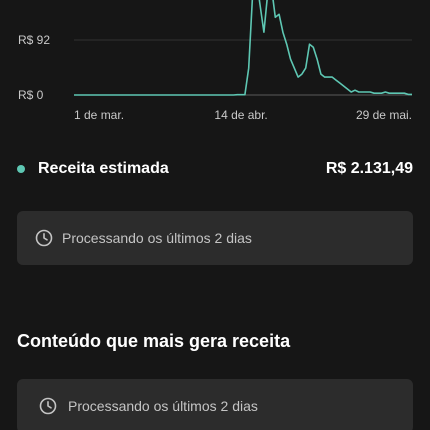  I want to click on processing-card: Processando os últimos 2 dias, so click(215, 238).